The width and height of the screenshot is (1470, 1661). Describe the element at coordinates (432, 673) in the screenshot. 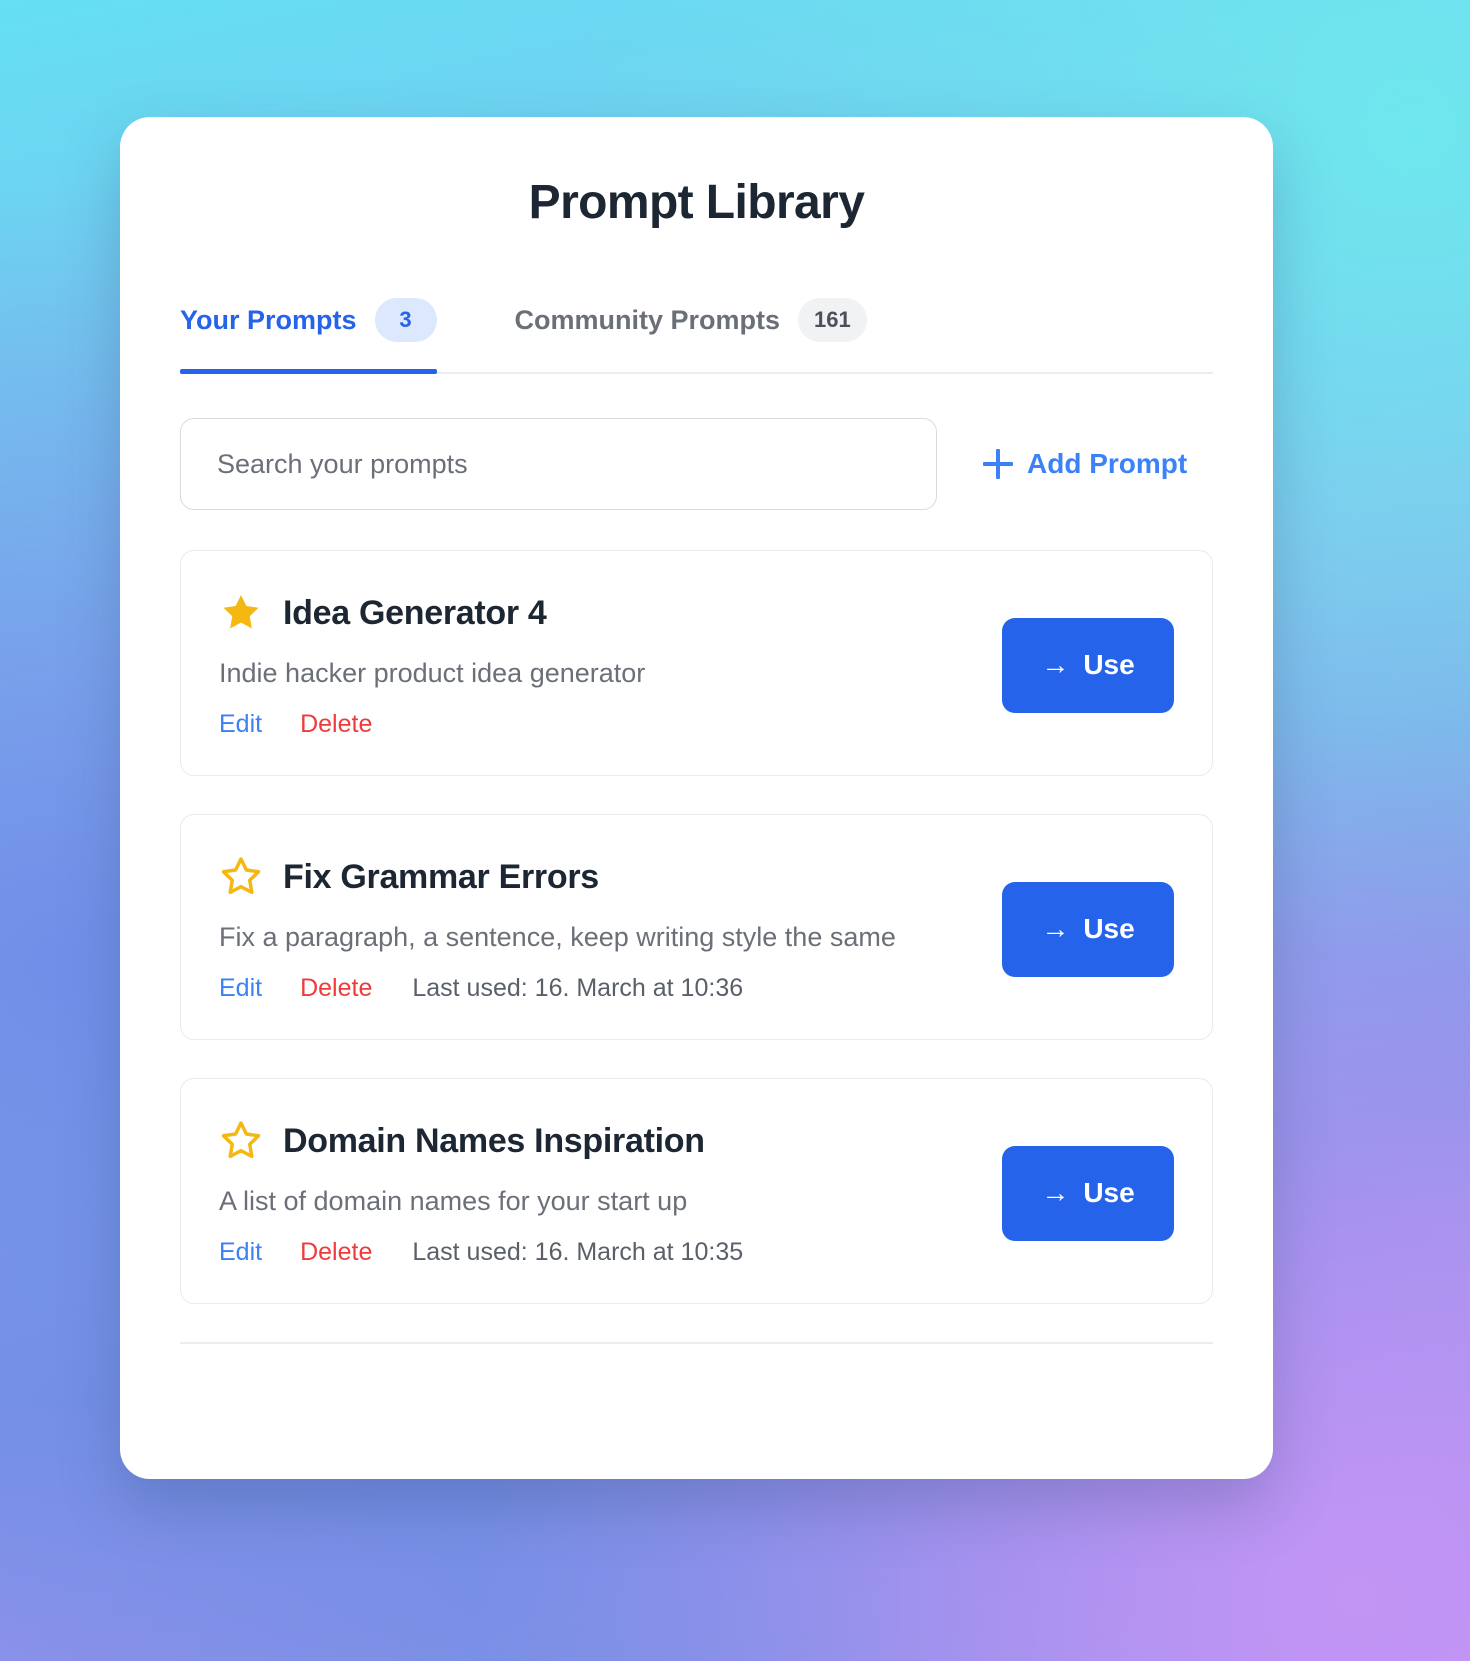

I see `prompt-description: Indie hacker product idea generator` at that location.